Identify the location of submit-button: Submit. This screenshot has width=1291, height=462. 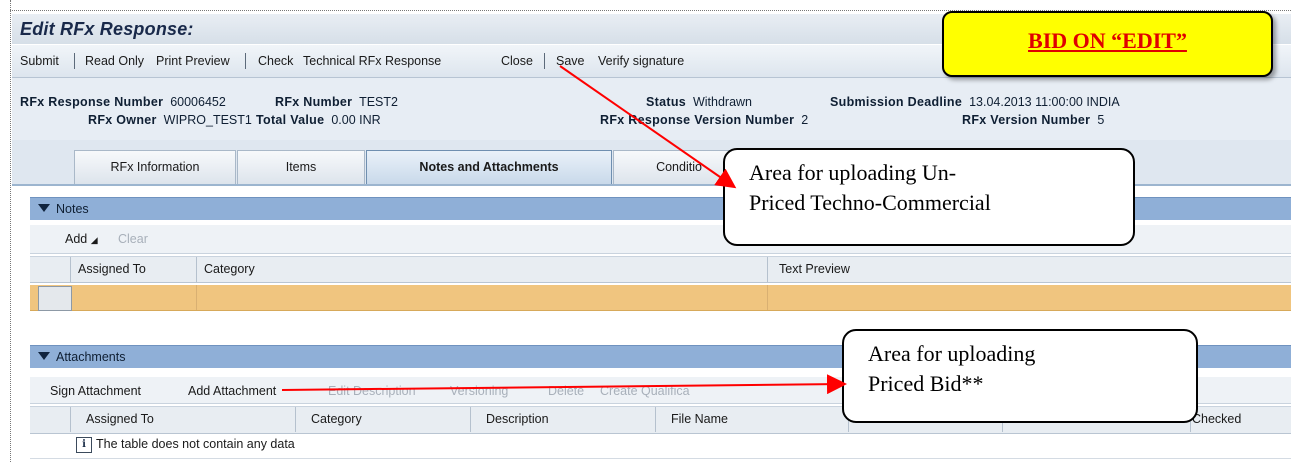
(39, 61).